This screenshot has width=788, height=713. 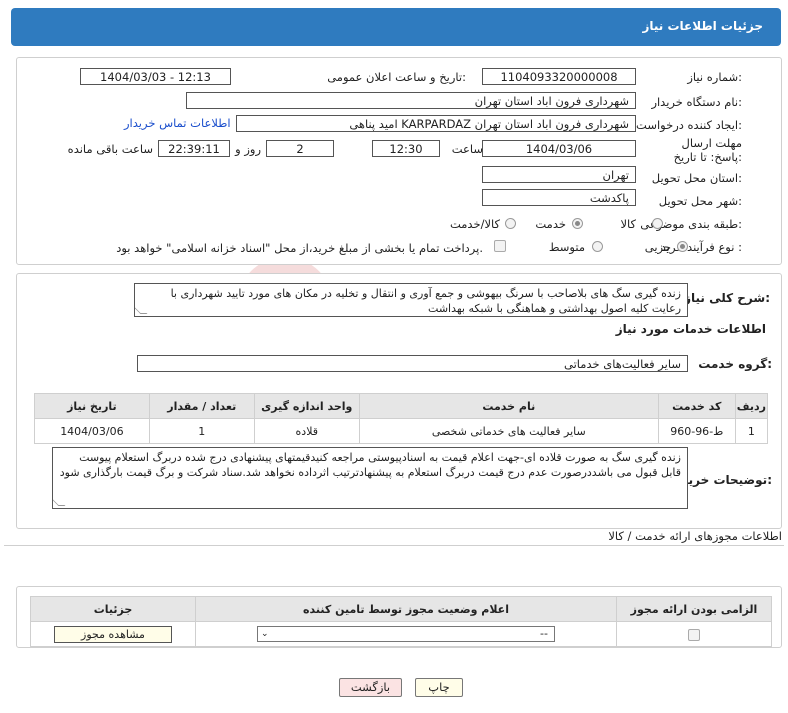 I want to click on announce-label: تاریخ و ساعت اعلان عمومی:, so click(x=396, y=77).